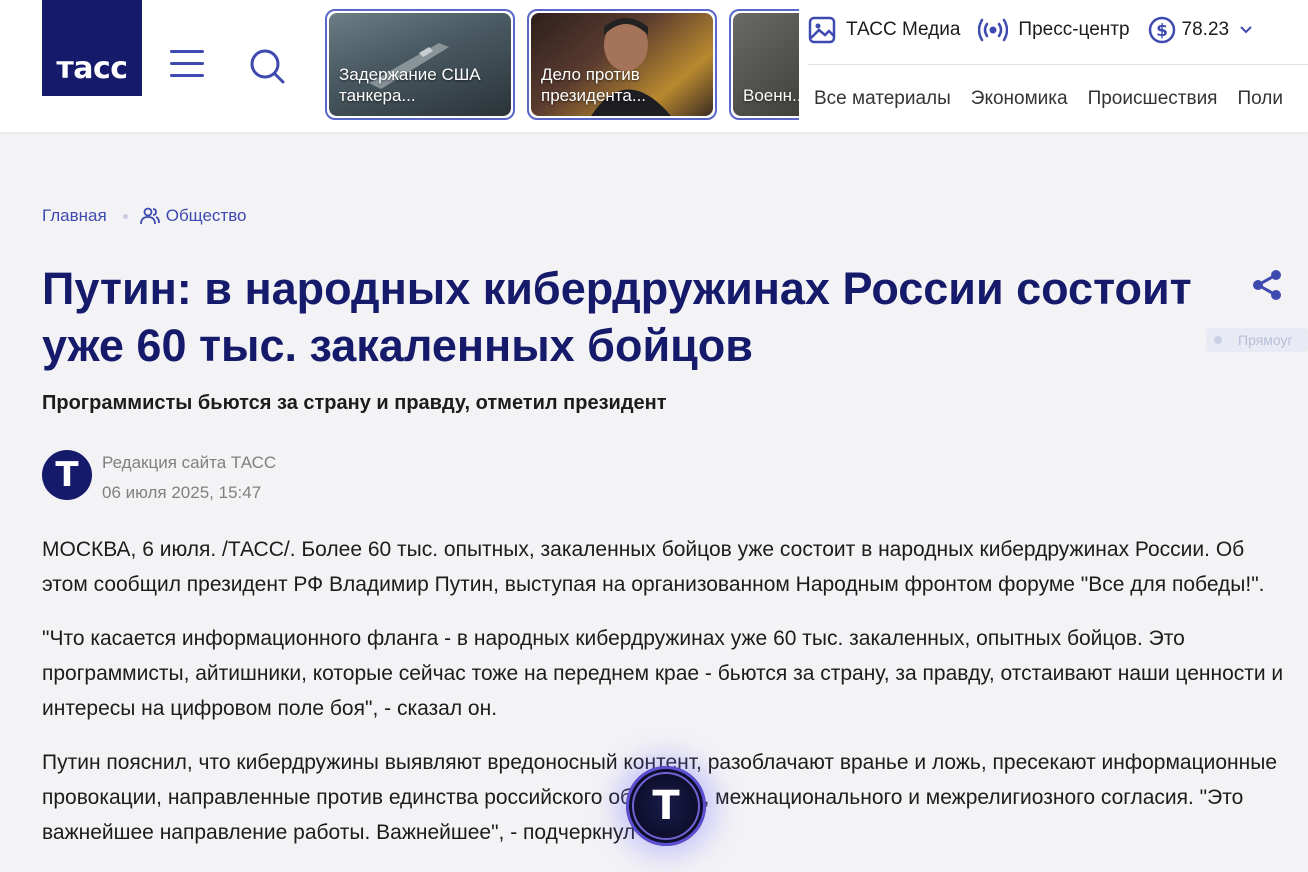 This screenshot has width=1308, height=872. What do you see at coordinates (882, 99) in the screenshot?
I see `nav-all-materials: Все материалы` at bounding box center [882, 99].